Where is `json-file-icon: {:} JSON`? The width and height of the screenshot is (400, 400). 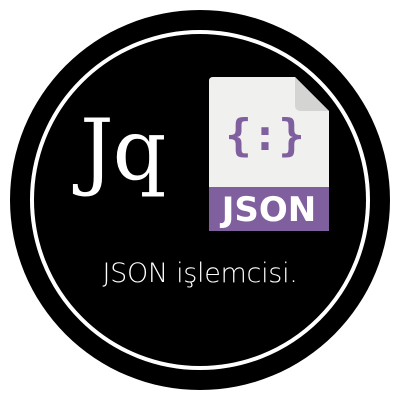 json-file-icon: {:} JSON is located at coordinates (269, 154).